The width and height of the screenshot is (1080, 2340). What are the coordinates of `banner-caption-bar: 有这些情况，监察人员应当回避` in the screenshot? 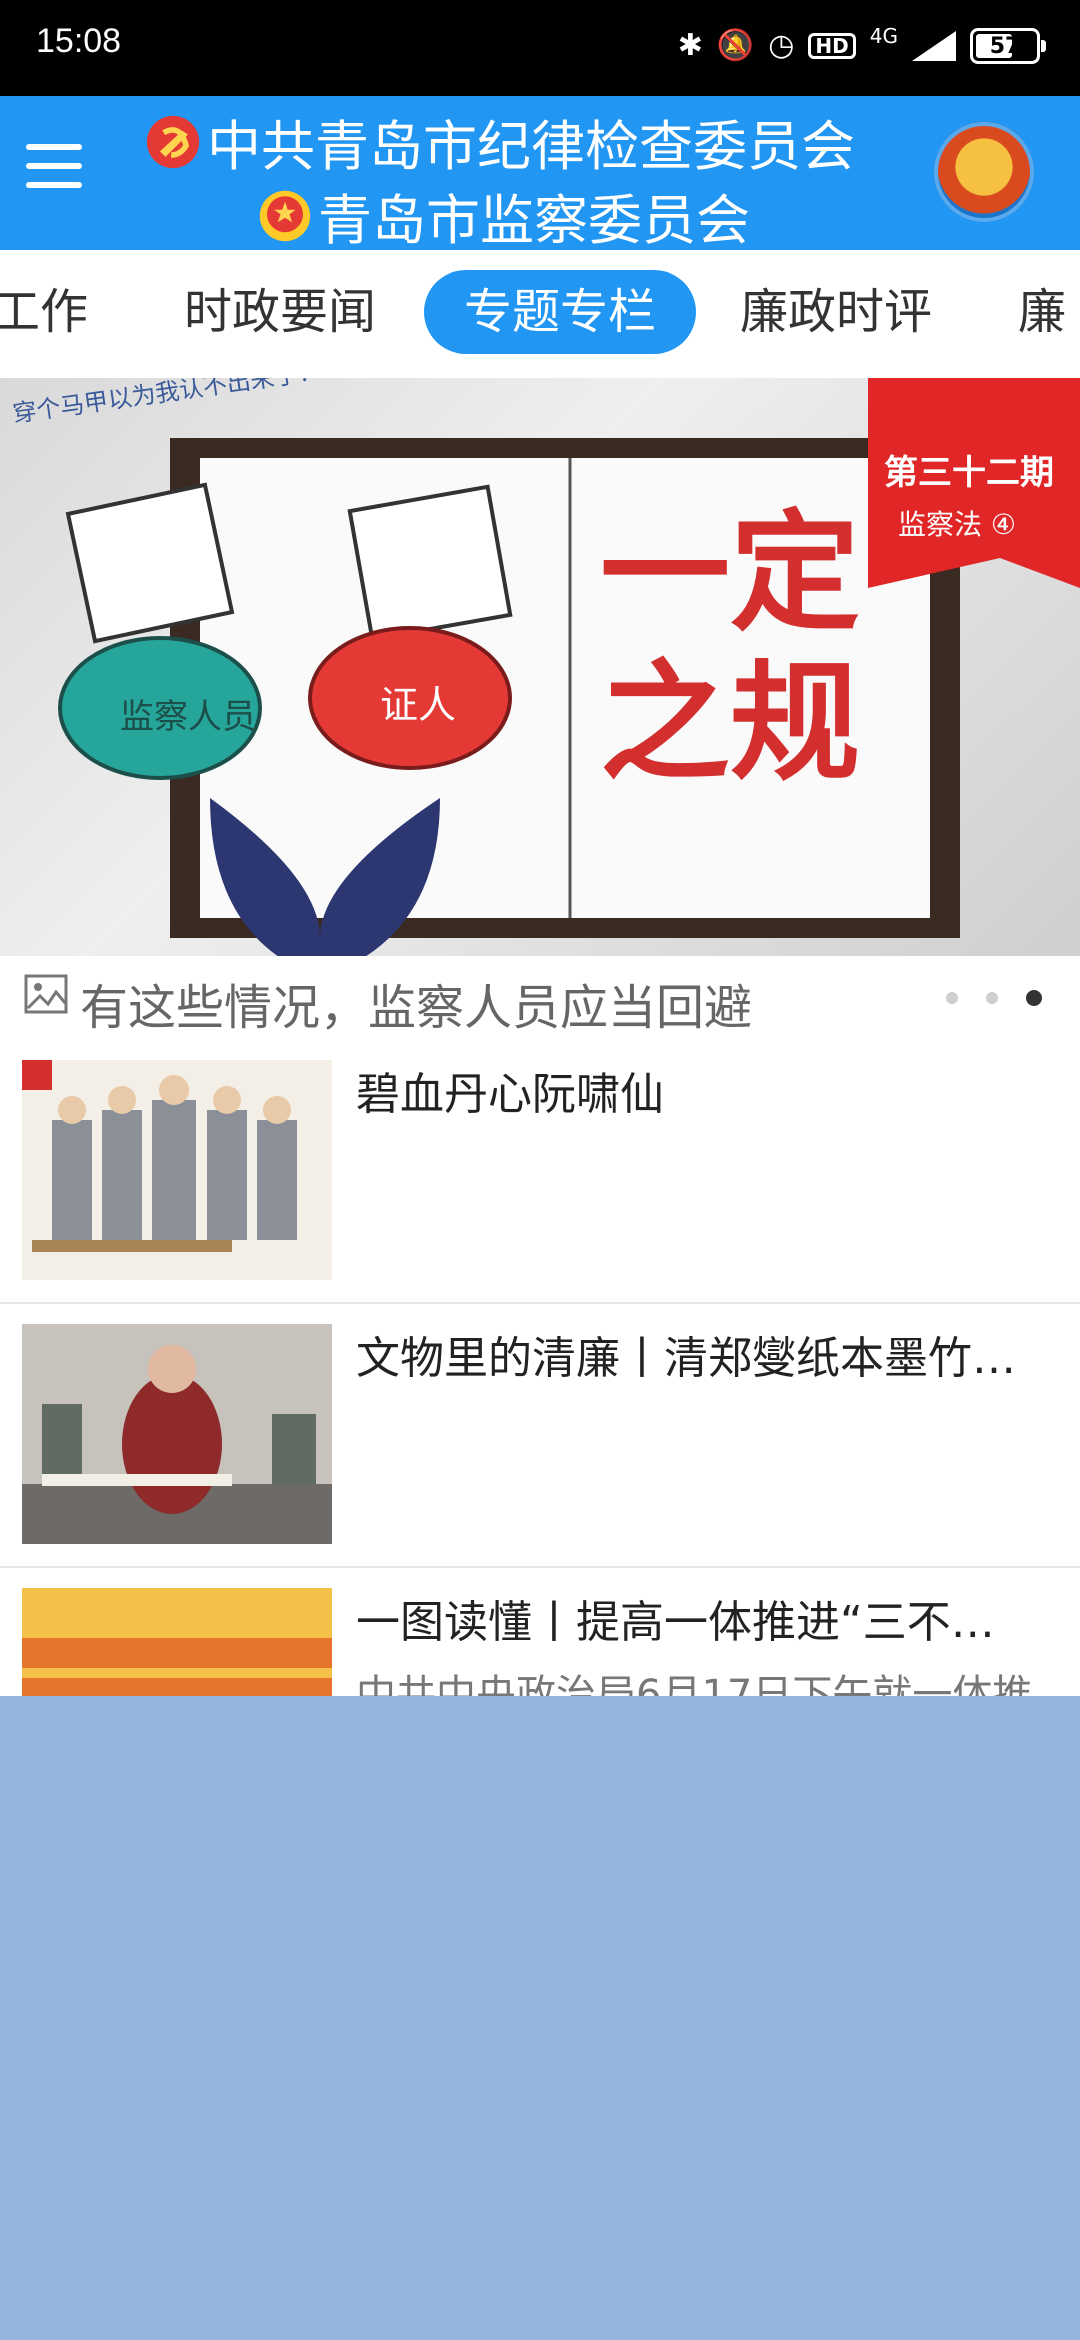 It's located at (540, 998).